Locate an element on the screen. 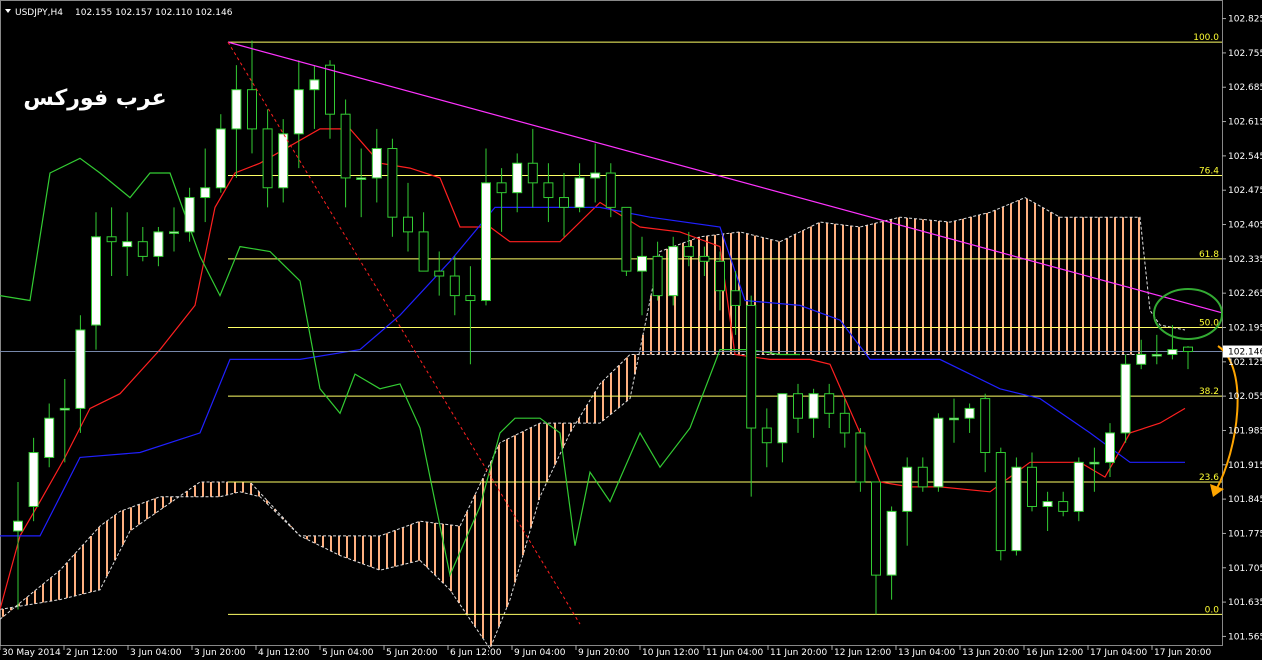  y-tick-label: 101.985 is located at coordinates (1245, 431).